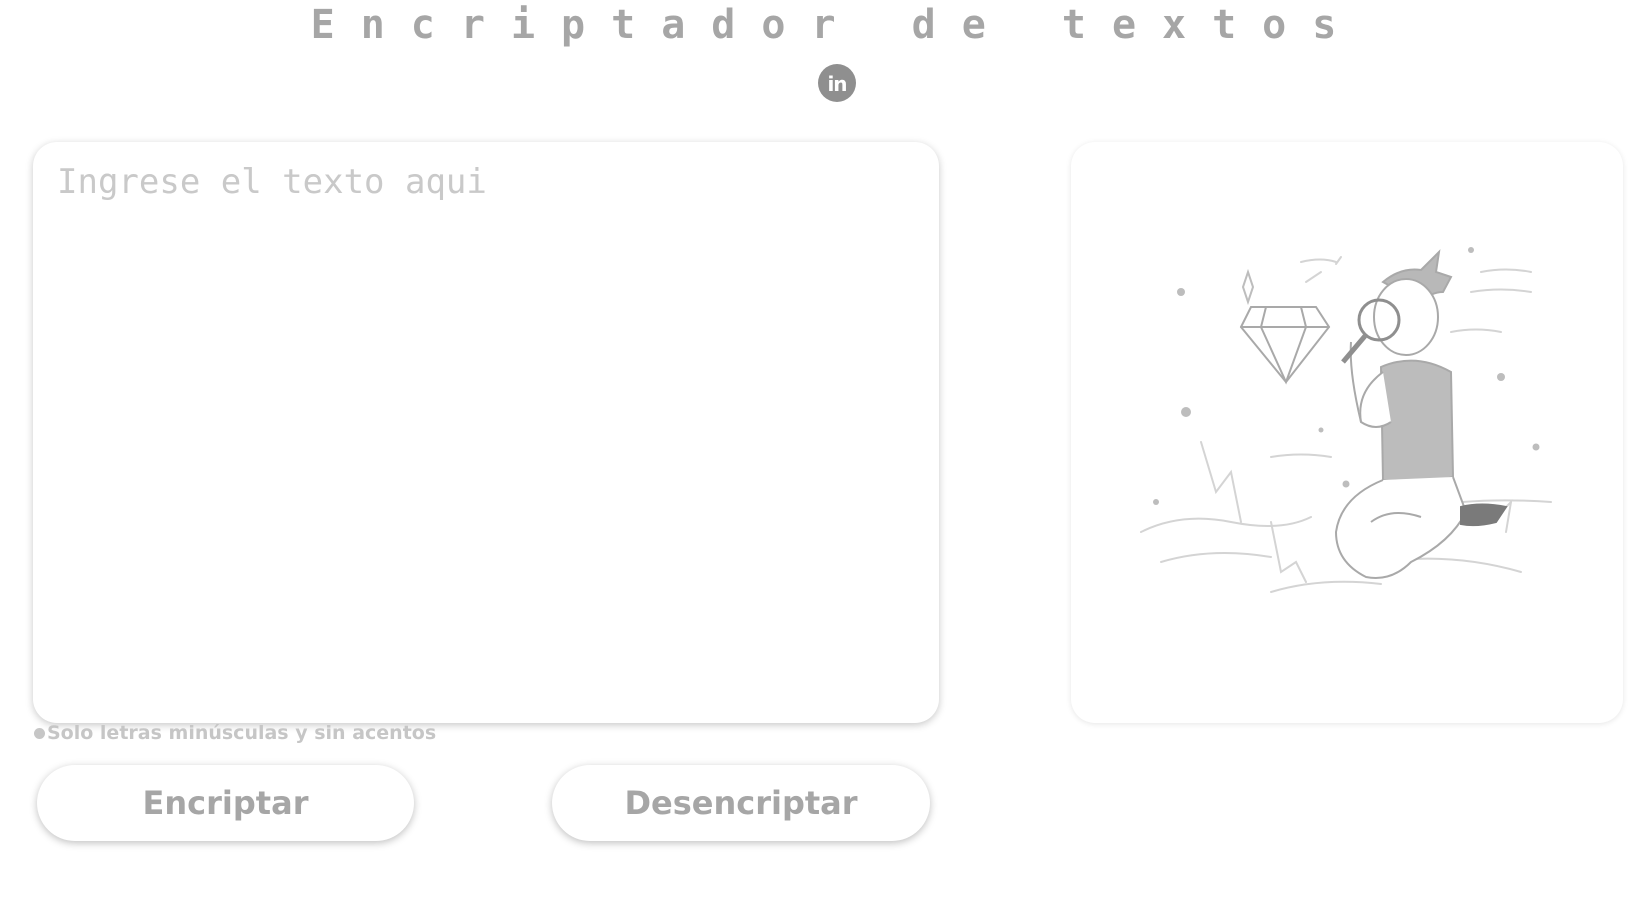 The height and width of the screenshot is (901, 1647). Describe the element at coordinates (39, 733) in the screenshot. I see `info-dot-icon` at that location.